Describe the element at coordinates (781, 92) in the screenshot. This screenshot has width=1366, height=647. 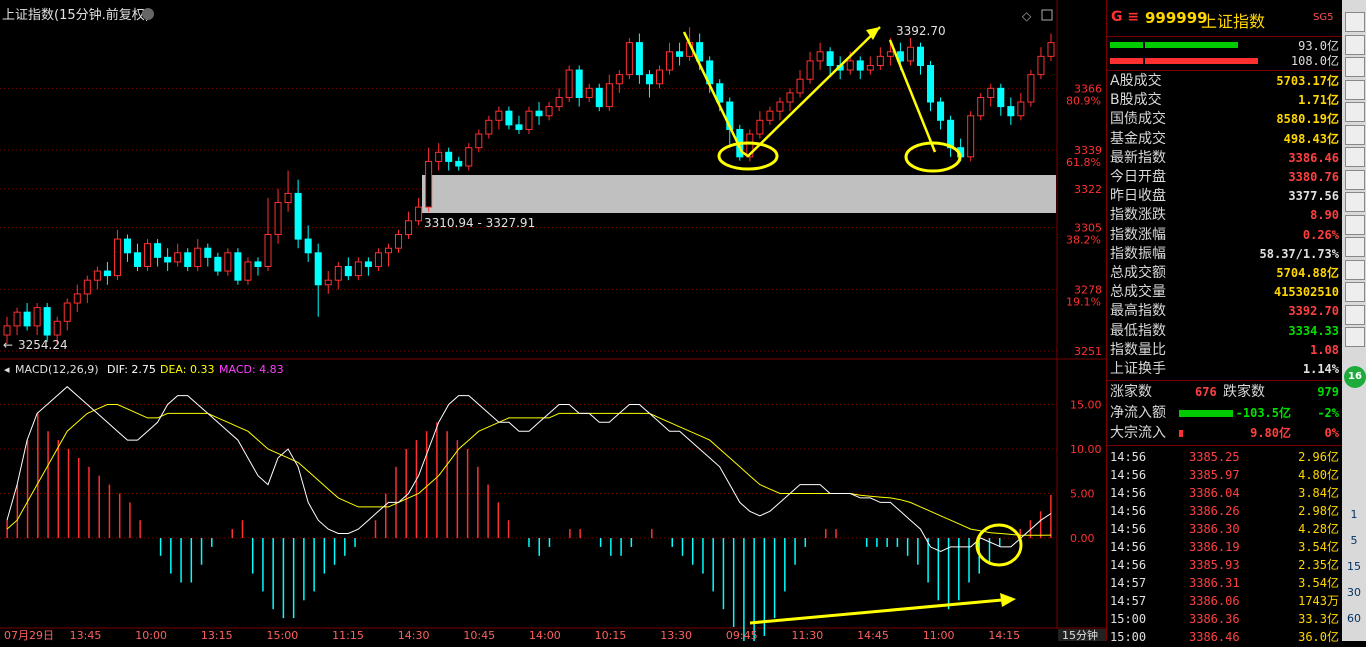
I see `pattern-arrow-left` at that location.